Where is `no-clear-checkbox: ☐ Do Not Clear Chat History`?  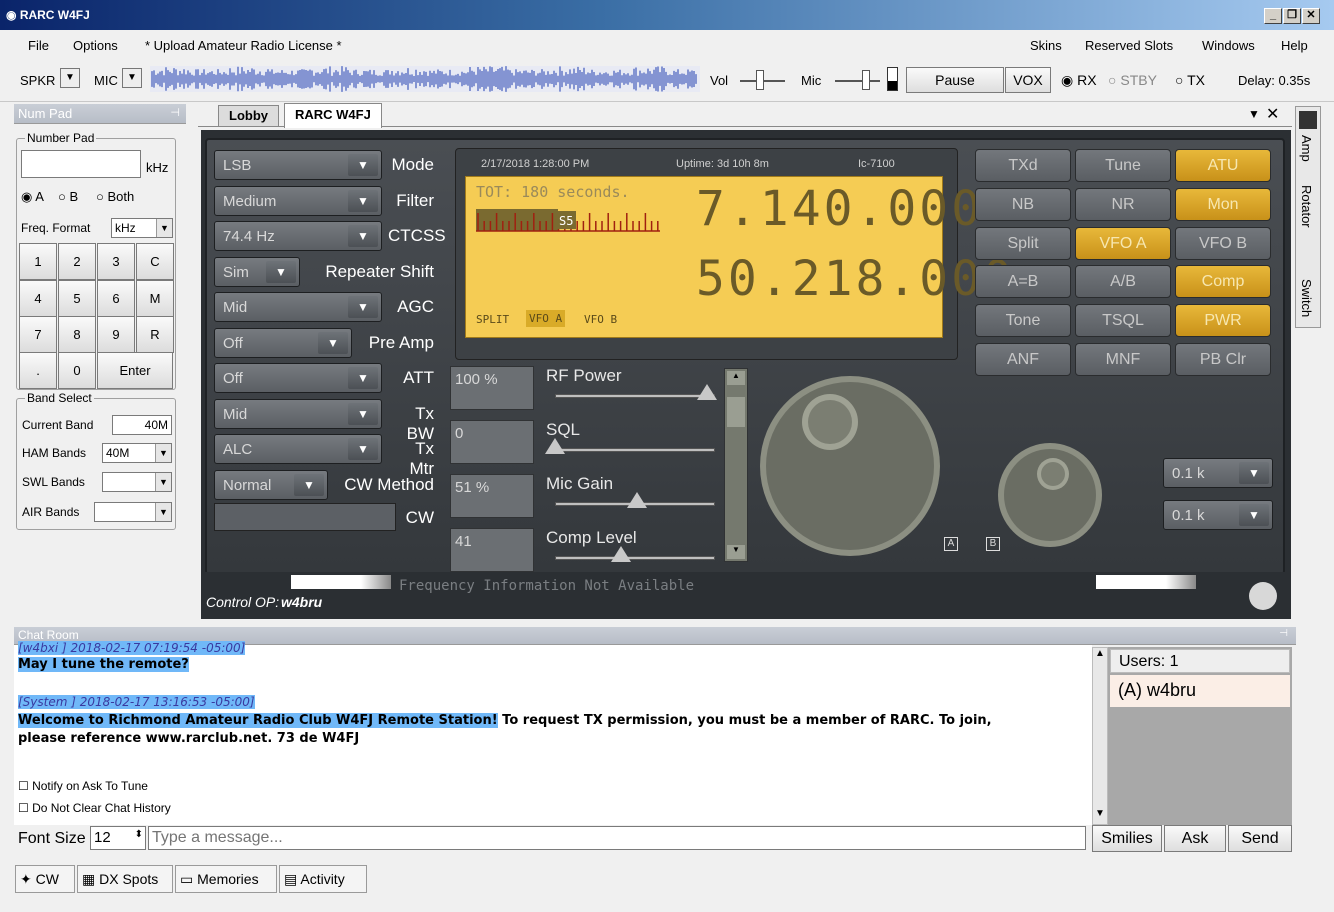 no-clear-checkbox: ☐ Do Not Clear Chat History is located at coordinates (94, 808).